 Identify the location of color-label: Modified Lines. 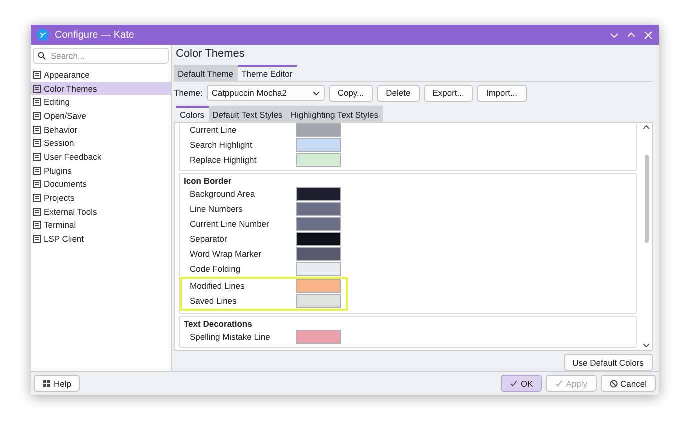
(218, 286).